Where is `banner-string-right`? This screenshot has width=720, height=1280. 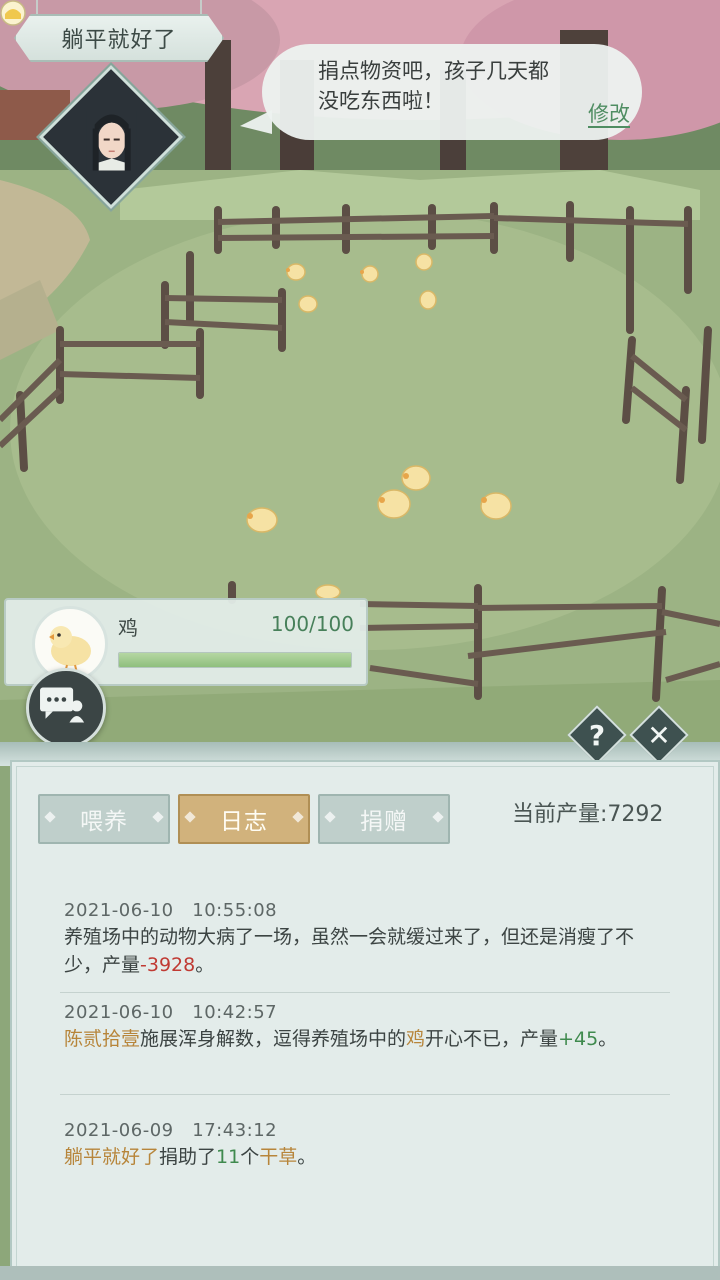 banner-string-right is located at coordinates (201, 8).